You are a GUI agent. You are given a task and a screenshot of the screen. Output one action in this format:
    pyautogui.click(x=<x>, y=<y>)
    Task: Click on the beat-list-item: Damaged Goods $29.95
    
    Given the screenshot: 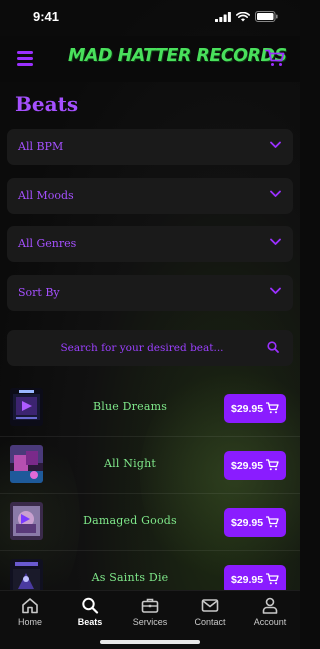 What is the action you would take?
    pyautogui.click(x=150, y=522)
    